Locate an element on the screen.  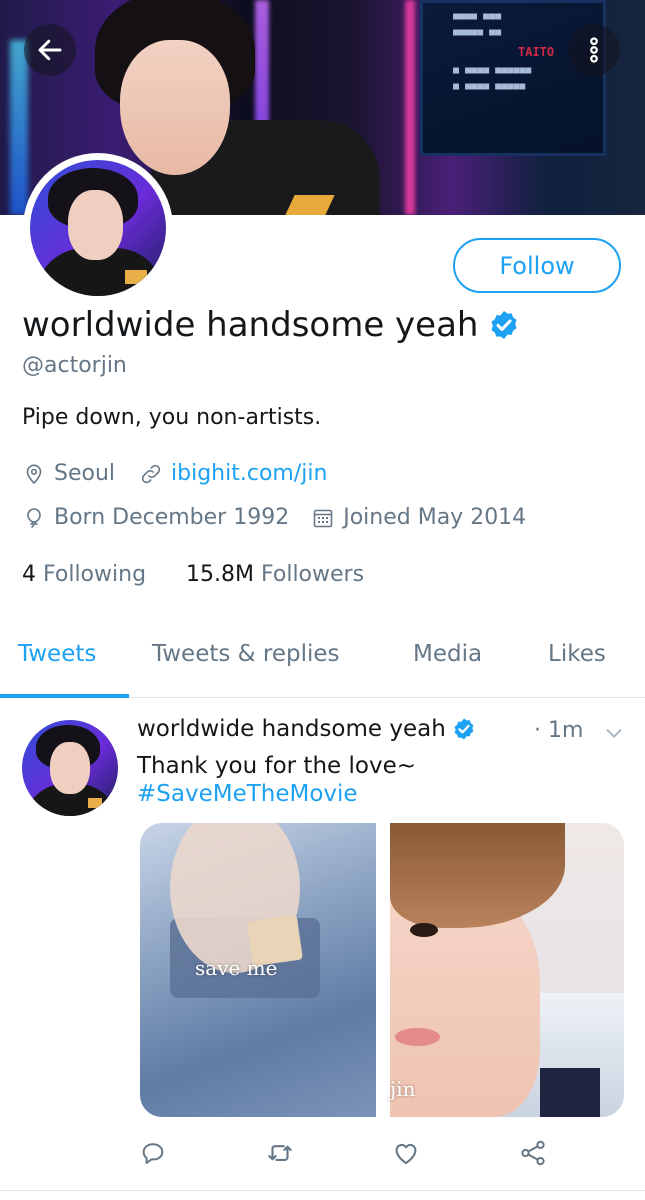
like-button is located at coordinates (406, 1153).